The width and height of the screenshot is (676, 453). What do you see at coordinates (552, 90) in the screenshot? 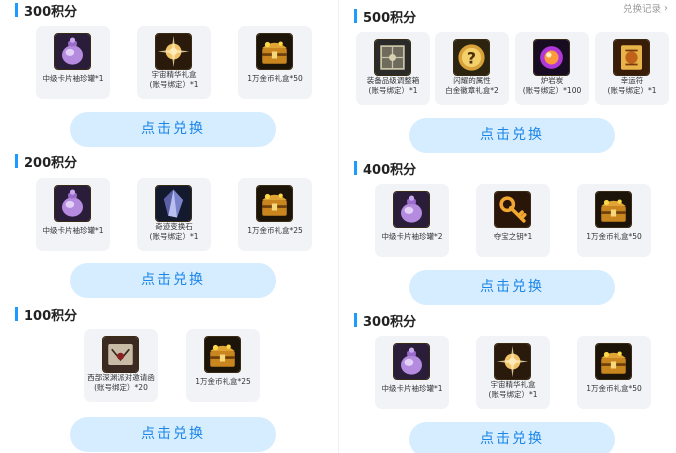
I see `item-name-line2: (账号绑定）*100` at bounding box center [552, 90].